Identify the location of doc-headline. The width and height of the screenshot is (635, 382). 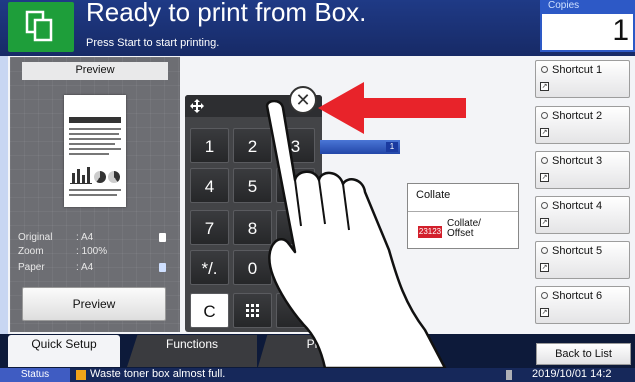
(95, 120).